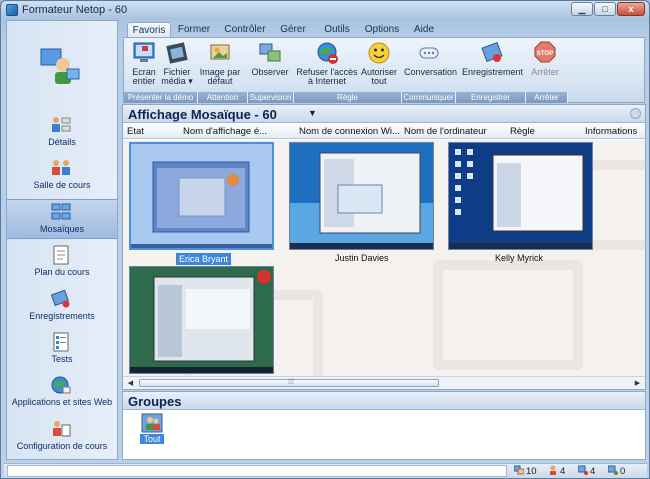 Image resolution: width=650 pixels, height=479 pixels. Describe the element at coordinates (614, 131) in the screenshot. I see `column-info: Informations` at that location.